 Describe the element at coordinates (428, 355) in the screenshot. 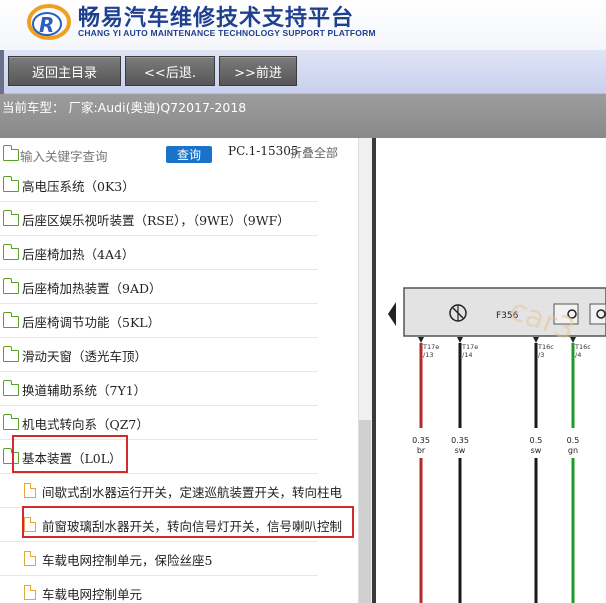

I see `wire-pin-number: /13` at that location.